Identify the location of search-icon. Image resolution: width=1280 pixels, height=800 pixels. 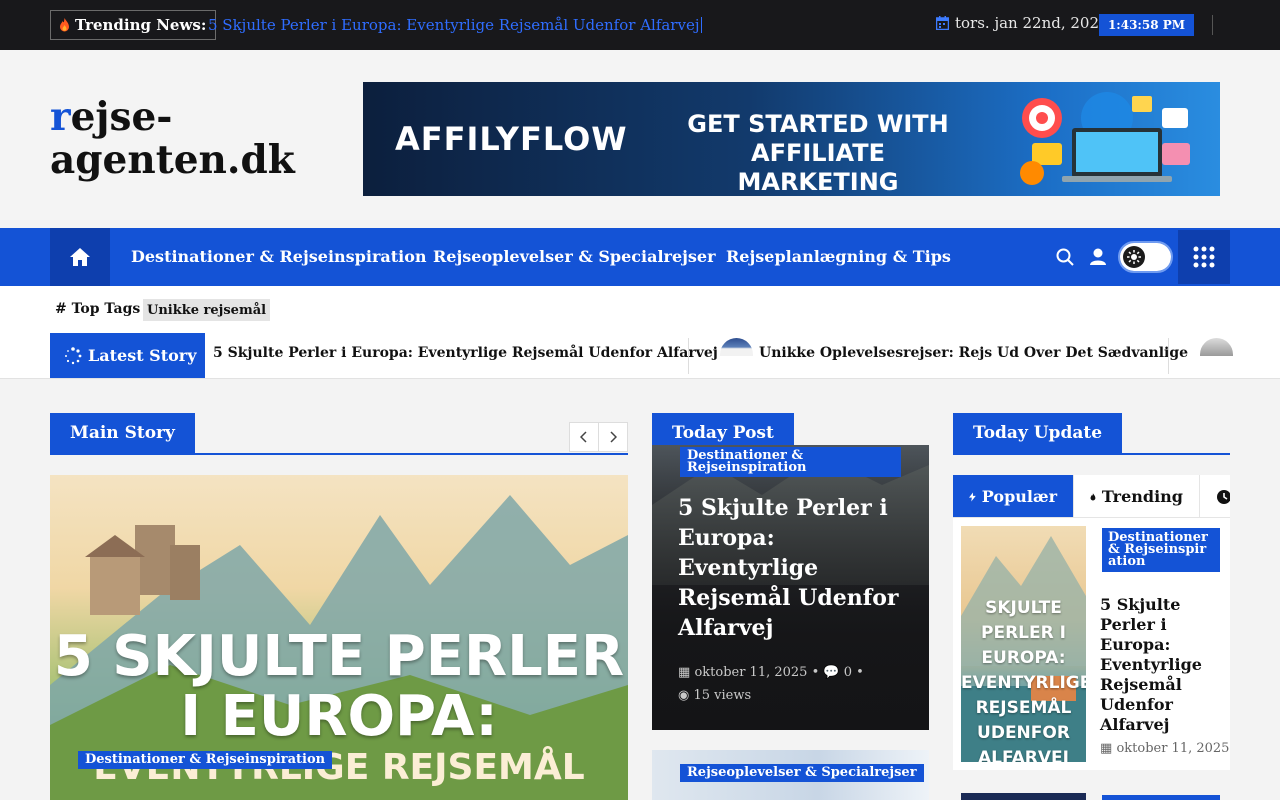
(1065, 257).